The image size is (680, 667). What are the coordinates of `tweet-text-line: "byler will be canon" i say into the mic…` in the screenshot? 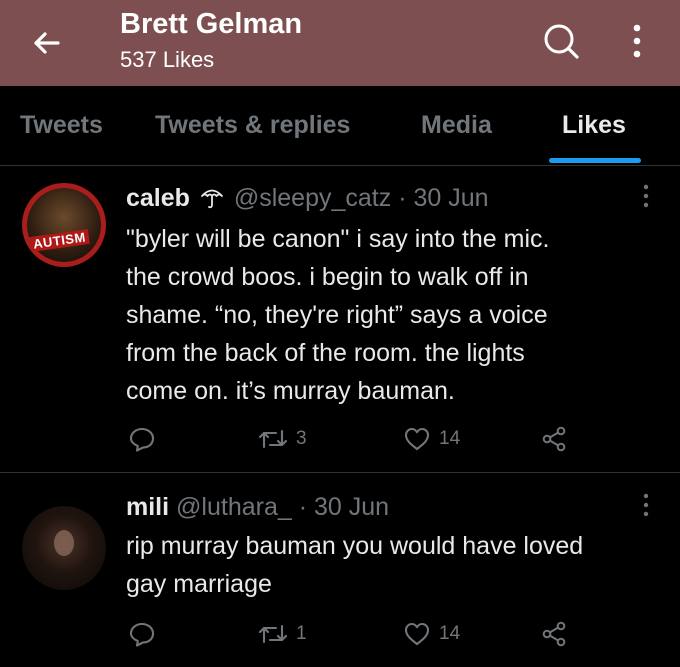 It's located at (338, 239).